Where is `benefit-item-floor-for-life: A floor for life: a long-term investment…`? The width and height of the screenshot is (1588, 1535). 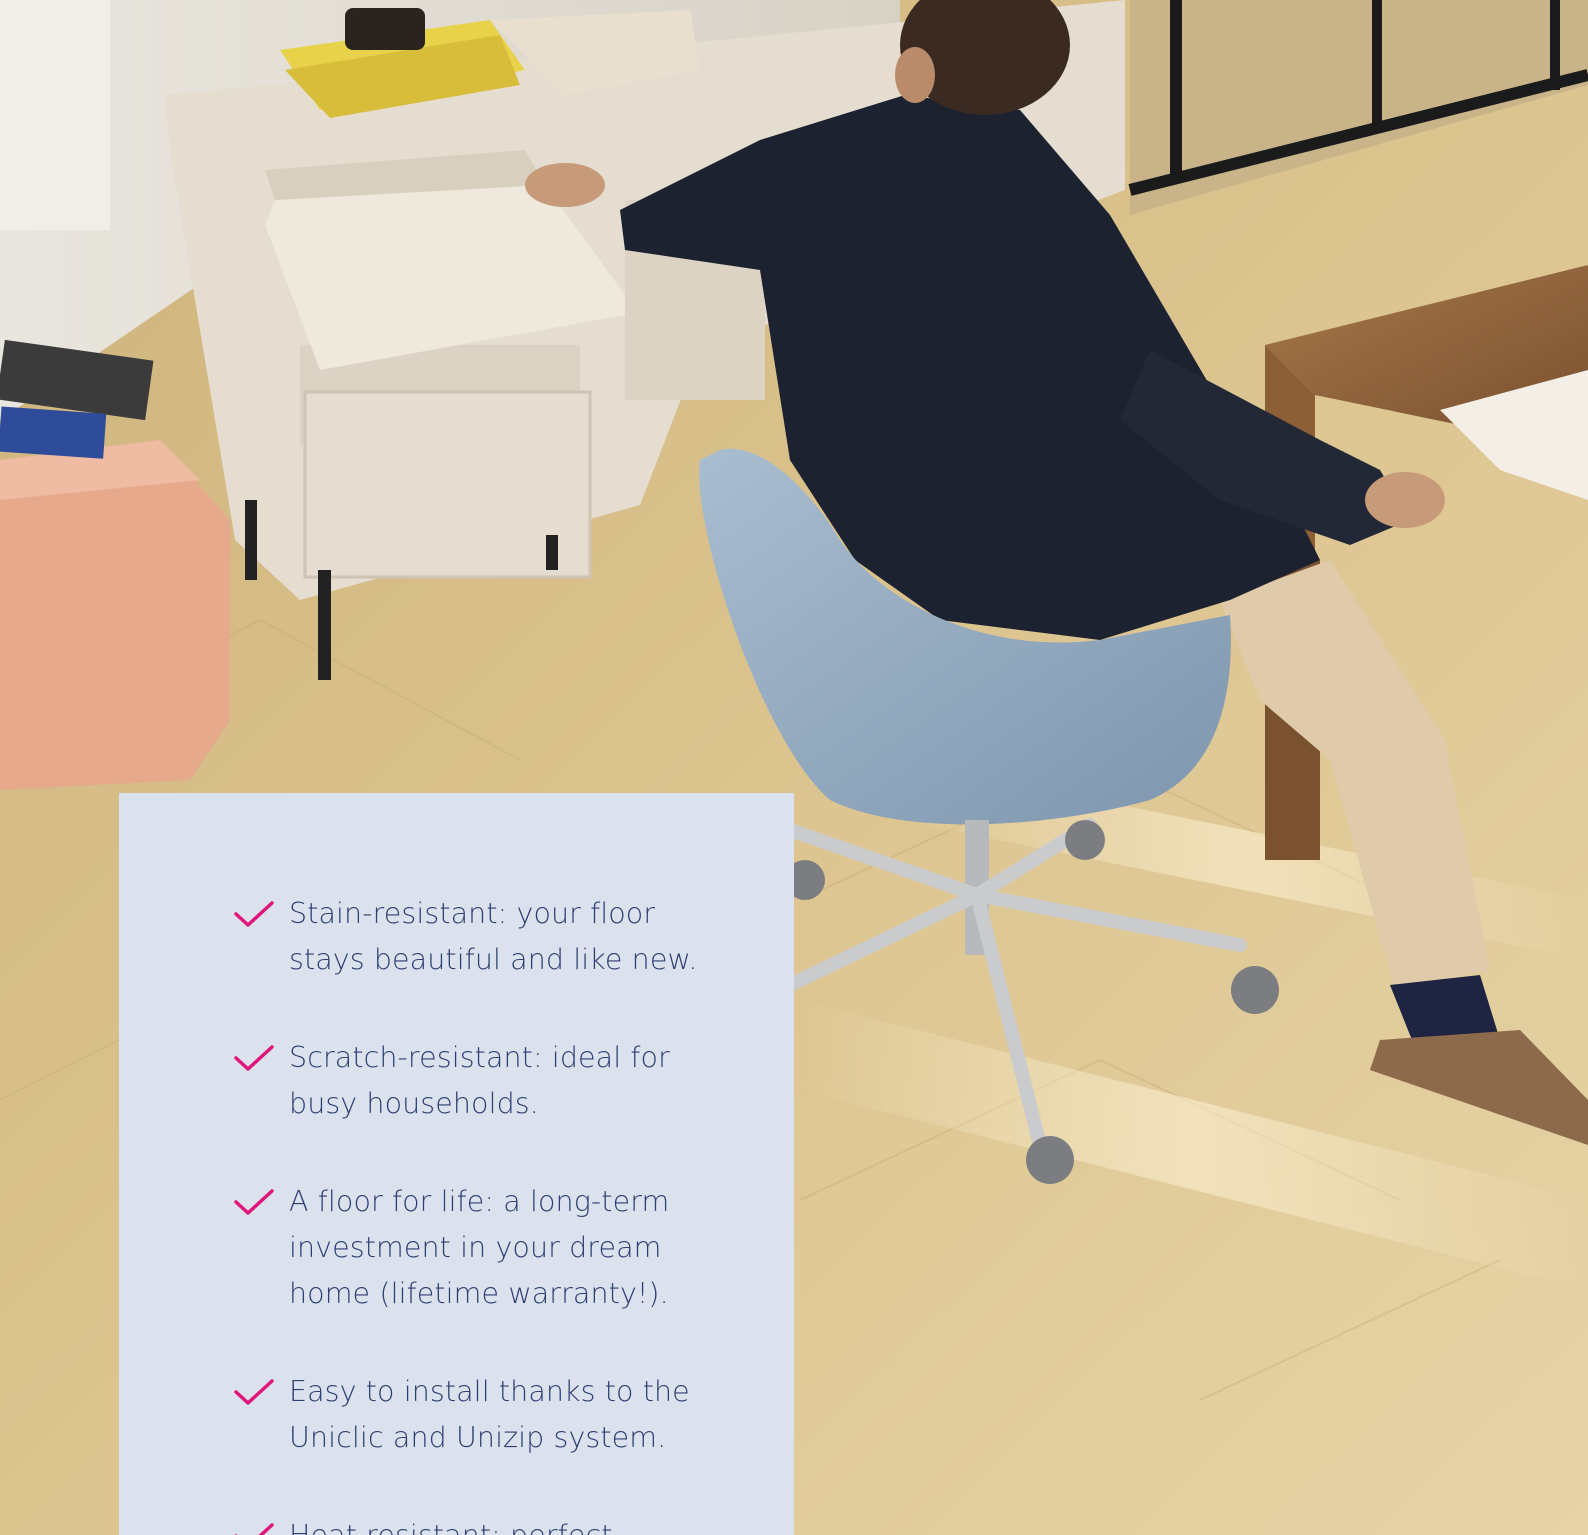 benefit-item-floor-for-life: A floor for life: a long-term investment… is located at coordinates (468, 1248).